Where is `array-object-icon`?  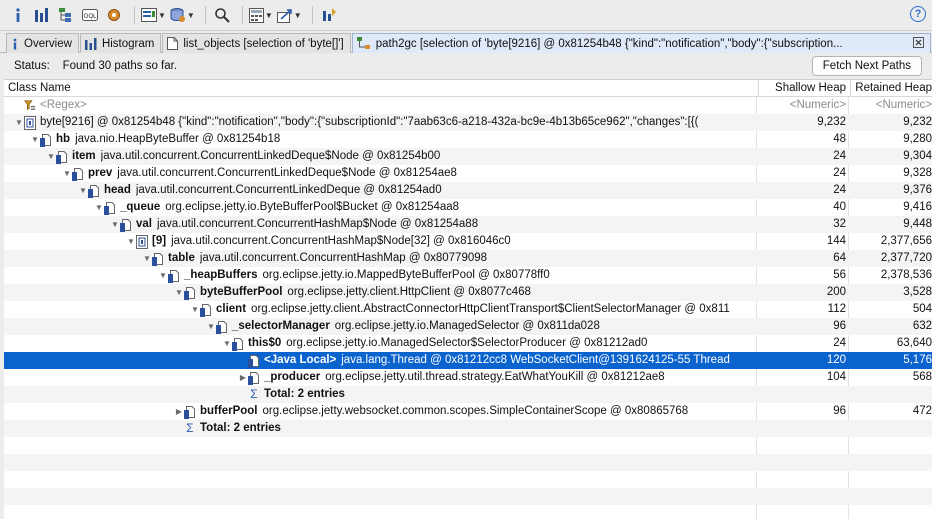
array-object-icon is located at coordinates (30, 122).